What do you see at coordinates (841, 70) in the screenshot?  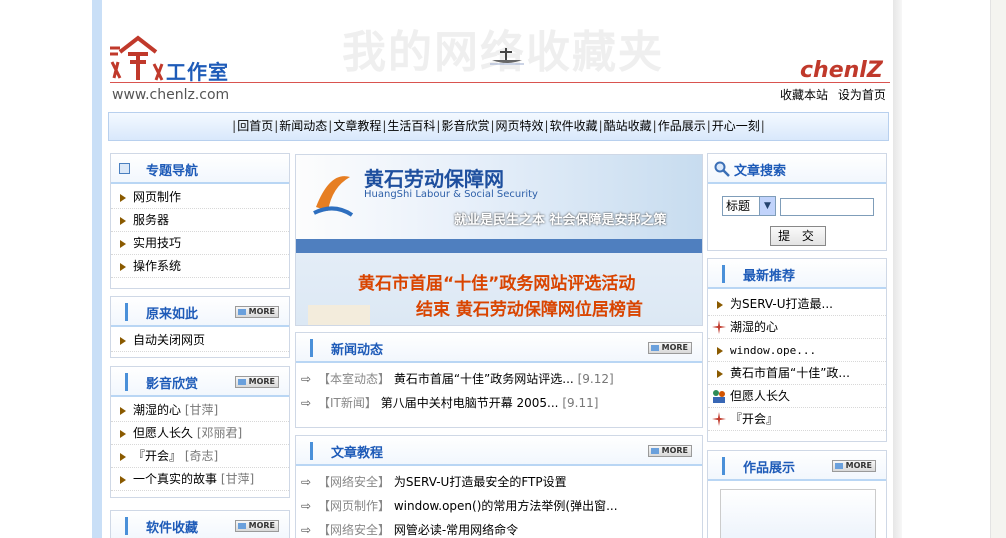 I see `brand-logo: chenlZ` at bounding box center [841, 70].